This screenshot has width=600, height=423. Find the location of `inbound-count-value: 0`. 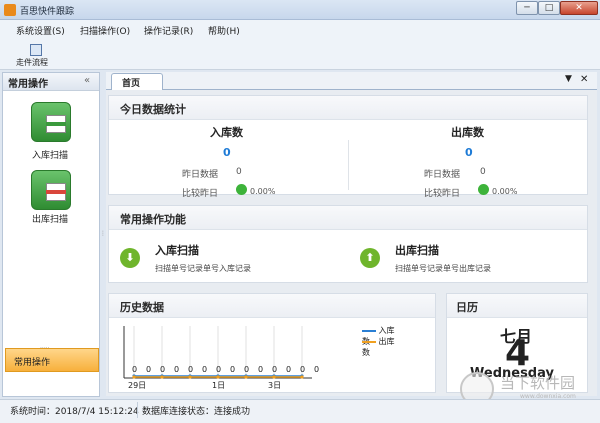

inbound-count-value: 0 is located at coordinates (227, 152).